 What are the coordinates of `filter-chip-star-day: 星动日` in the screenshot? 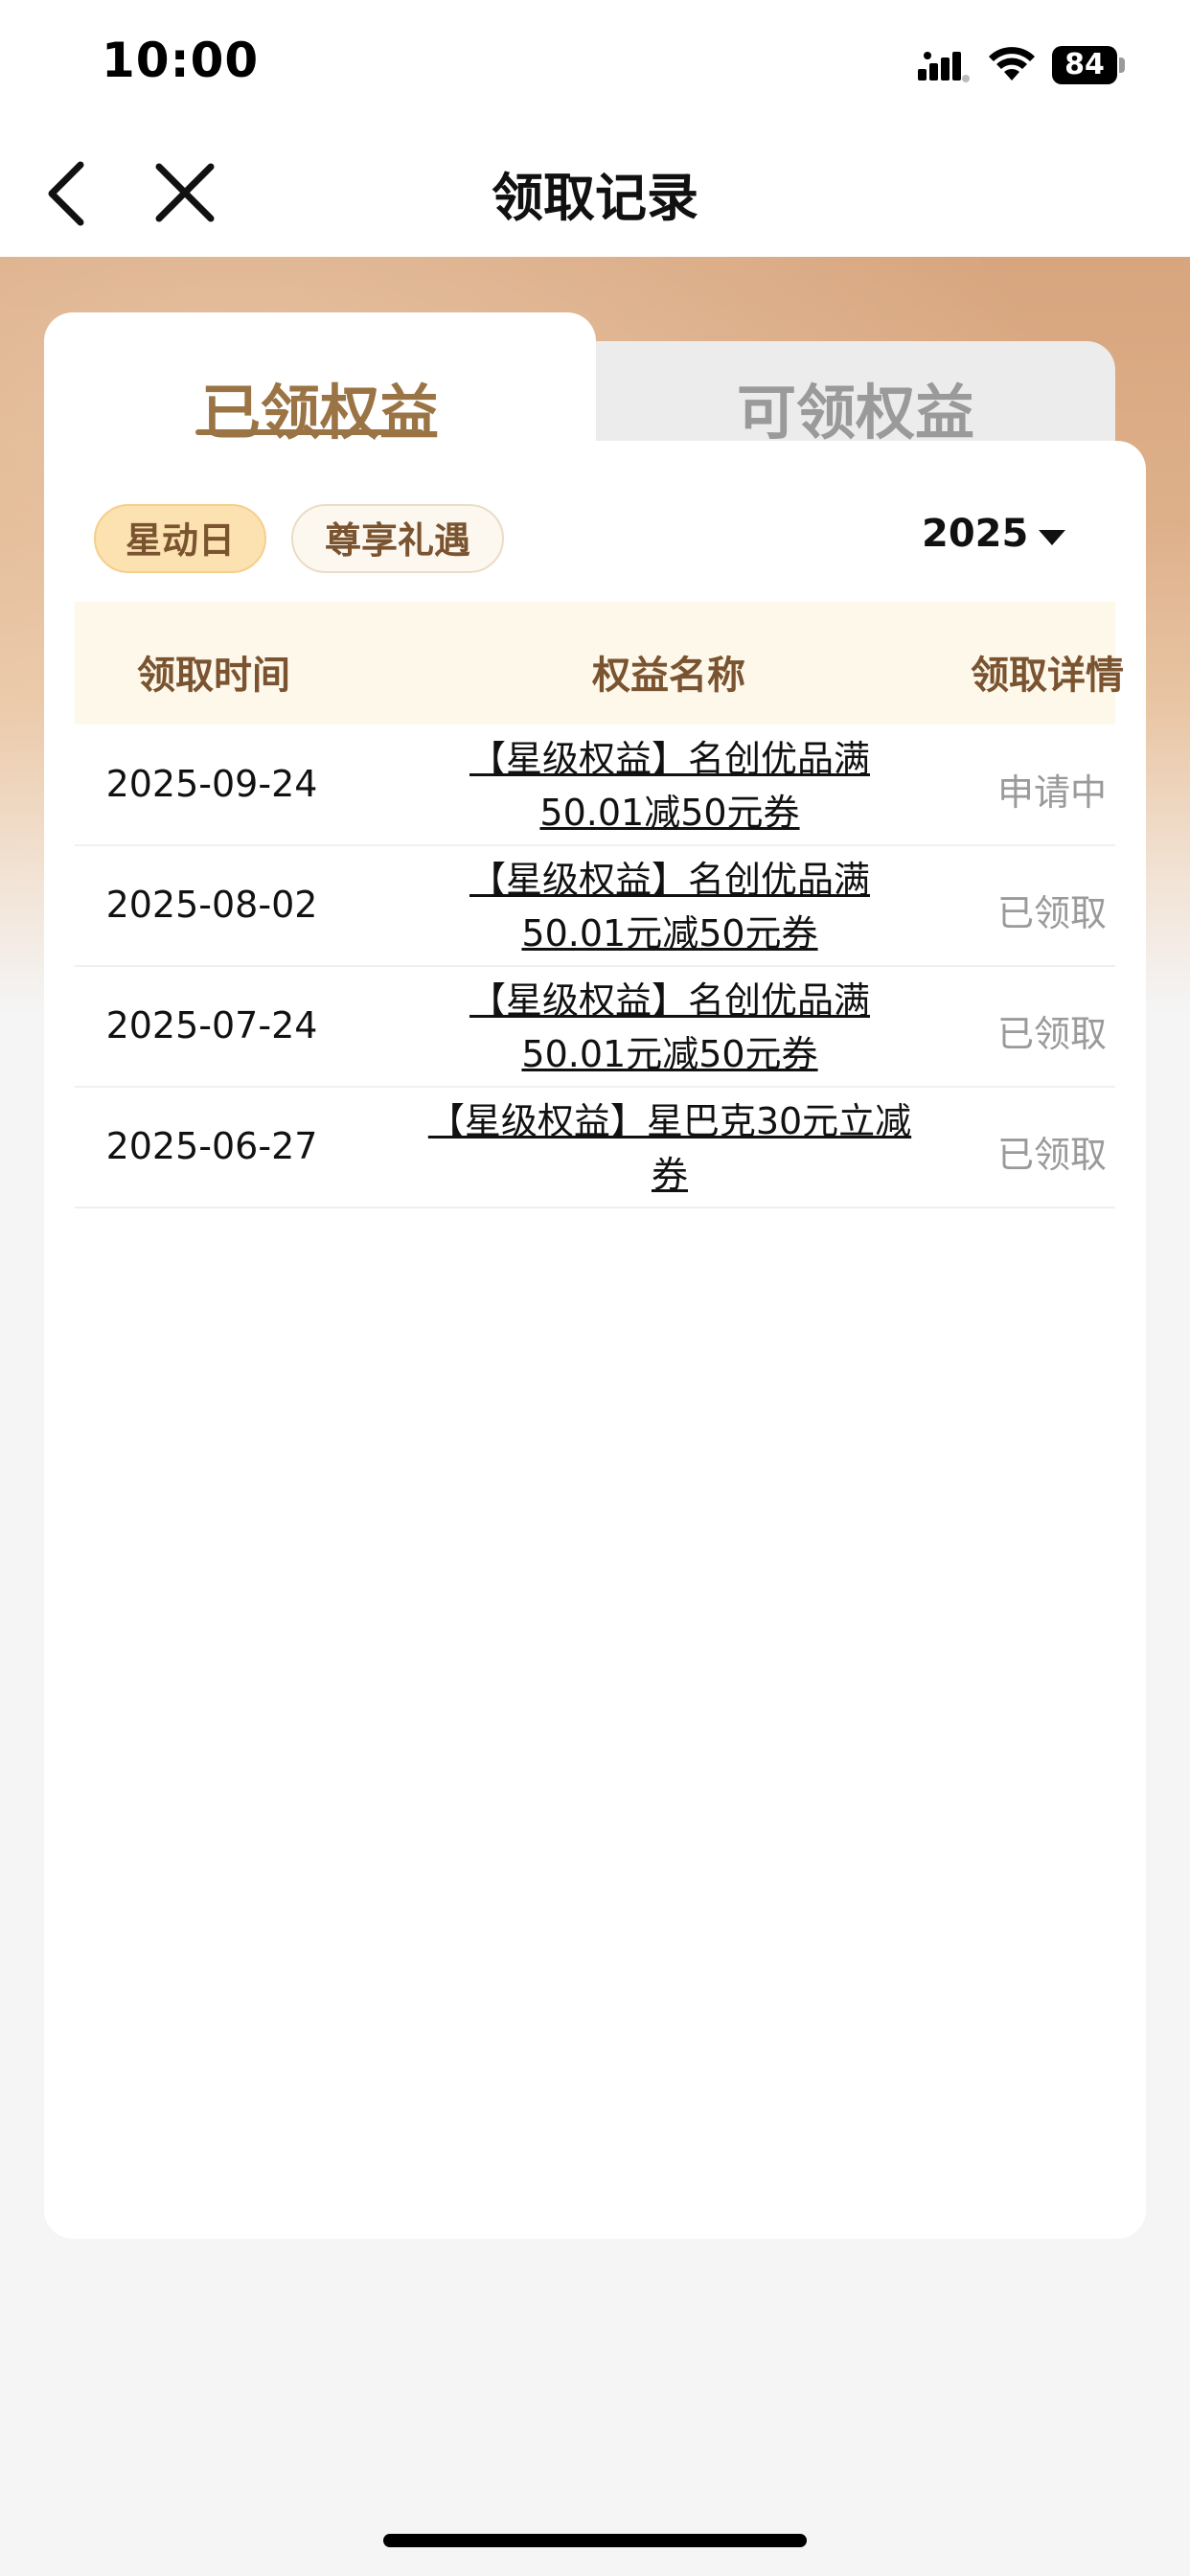 It's located at (180, 538).